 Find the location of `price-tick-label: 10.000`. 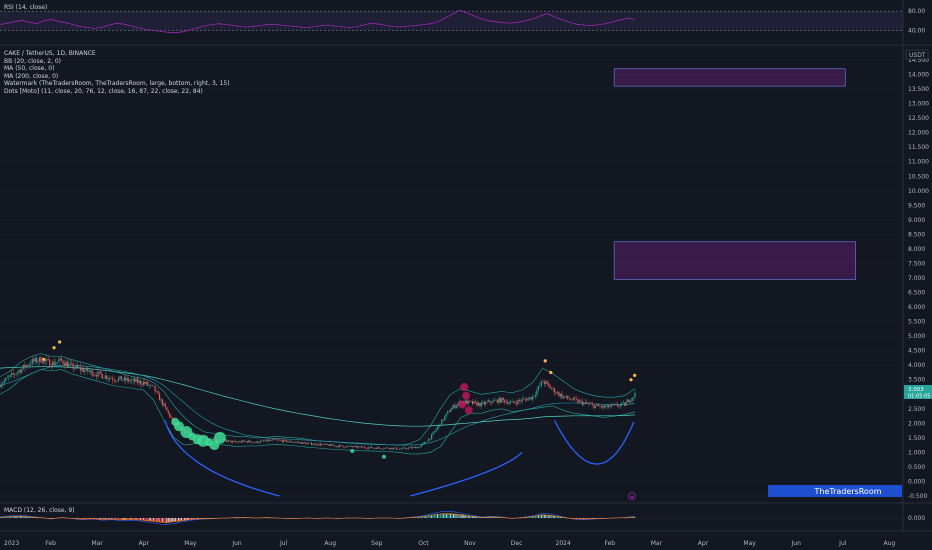

price-tick-label: 10.000 is located at coordinates (918, 191).